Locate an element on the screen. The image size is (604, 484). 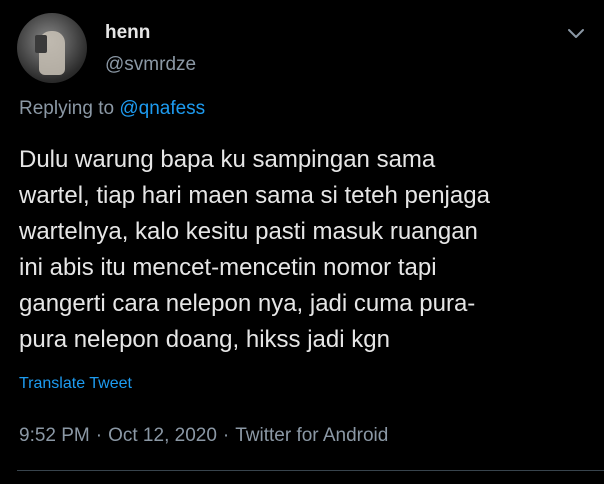
user-handle: @svmrdze is located at coordinates (150, 65).